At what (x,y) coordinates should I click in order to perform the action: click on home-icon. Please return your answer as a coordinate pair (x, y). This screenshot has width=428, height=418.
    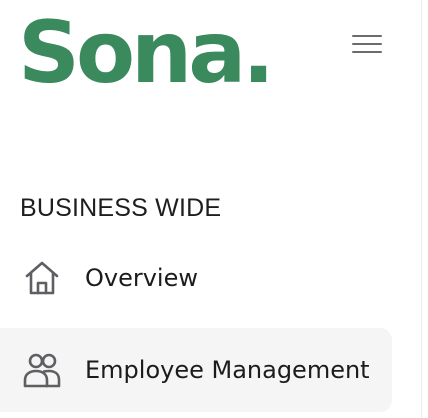
    Looking at the image, I should click on (42, 278).